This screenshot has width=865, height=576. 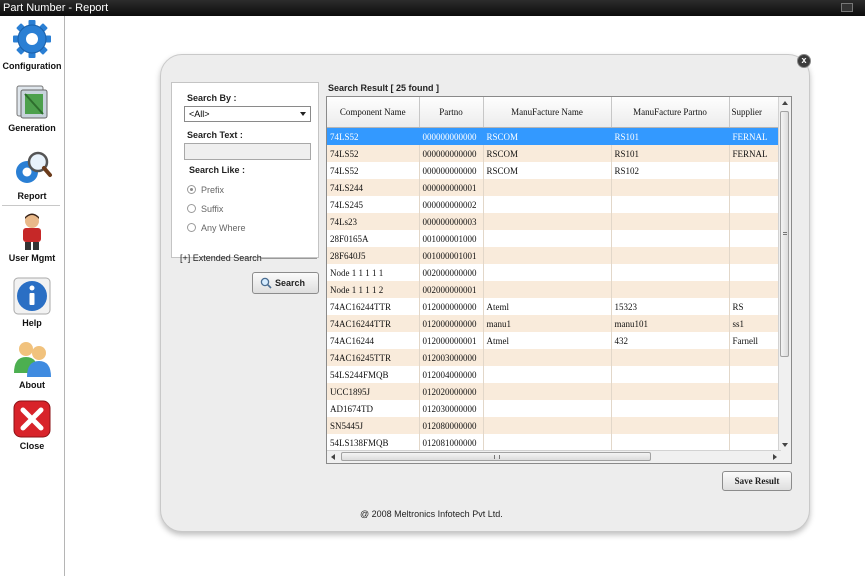 I want to click on table-row: 74LS244 000000000001, so click(x=558, y=187).